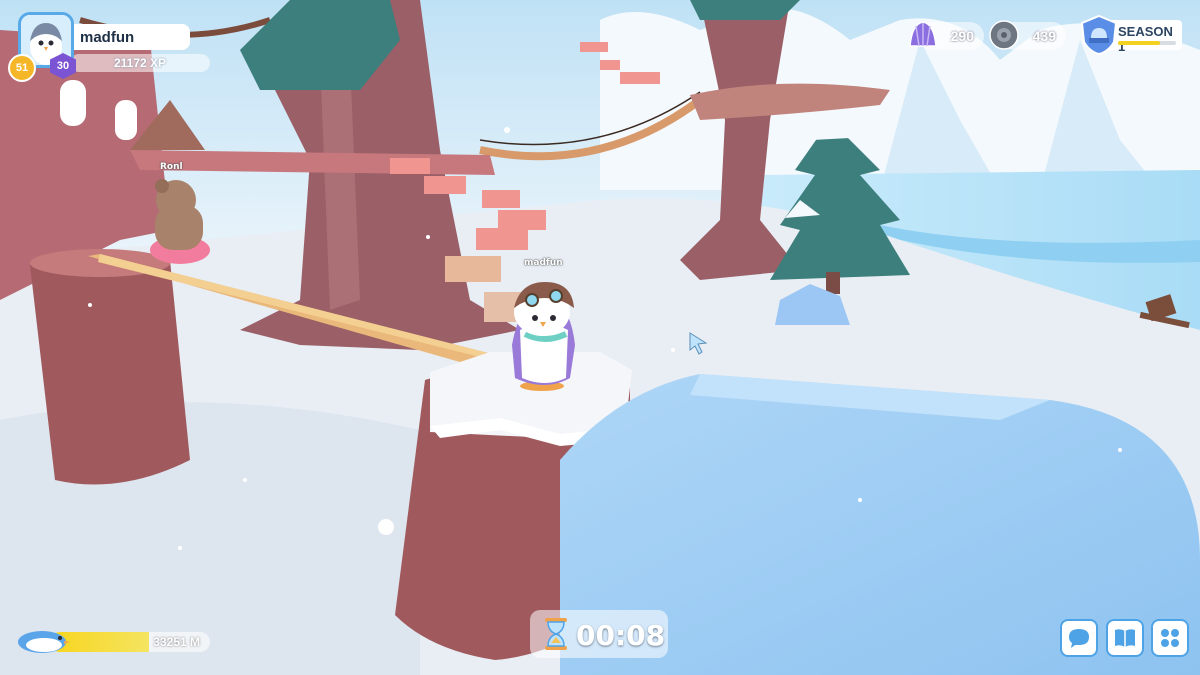  What do you see at coordinates (543, 336) in the screenshot?
I see `penguin-player` at bounding box center [543, 336].